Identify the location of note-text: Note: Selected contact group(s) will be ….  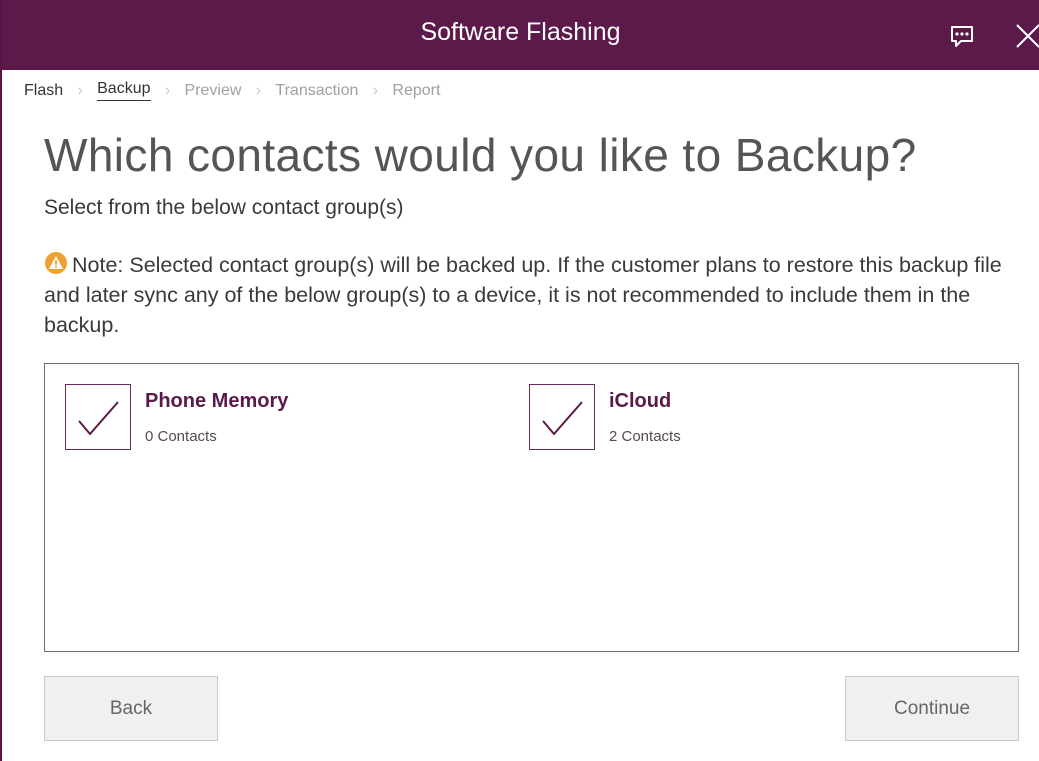
(523, 295).